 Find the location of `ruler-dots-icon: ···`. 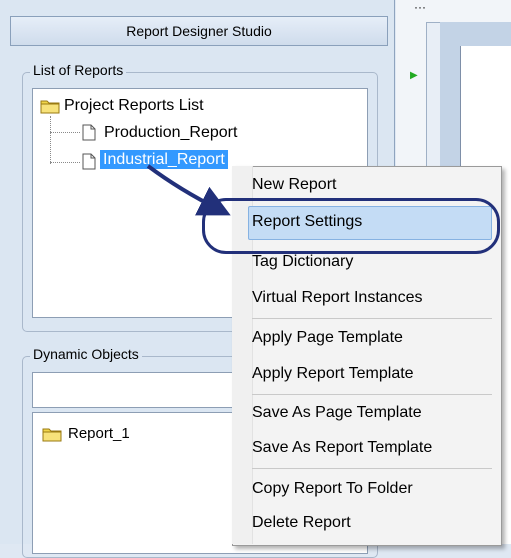

ruler-dots-icon: ··· is located at coordinates (420, 7).